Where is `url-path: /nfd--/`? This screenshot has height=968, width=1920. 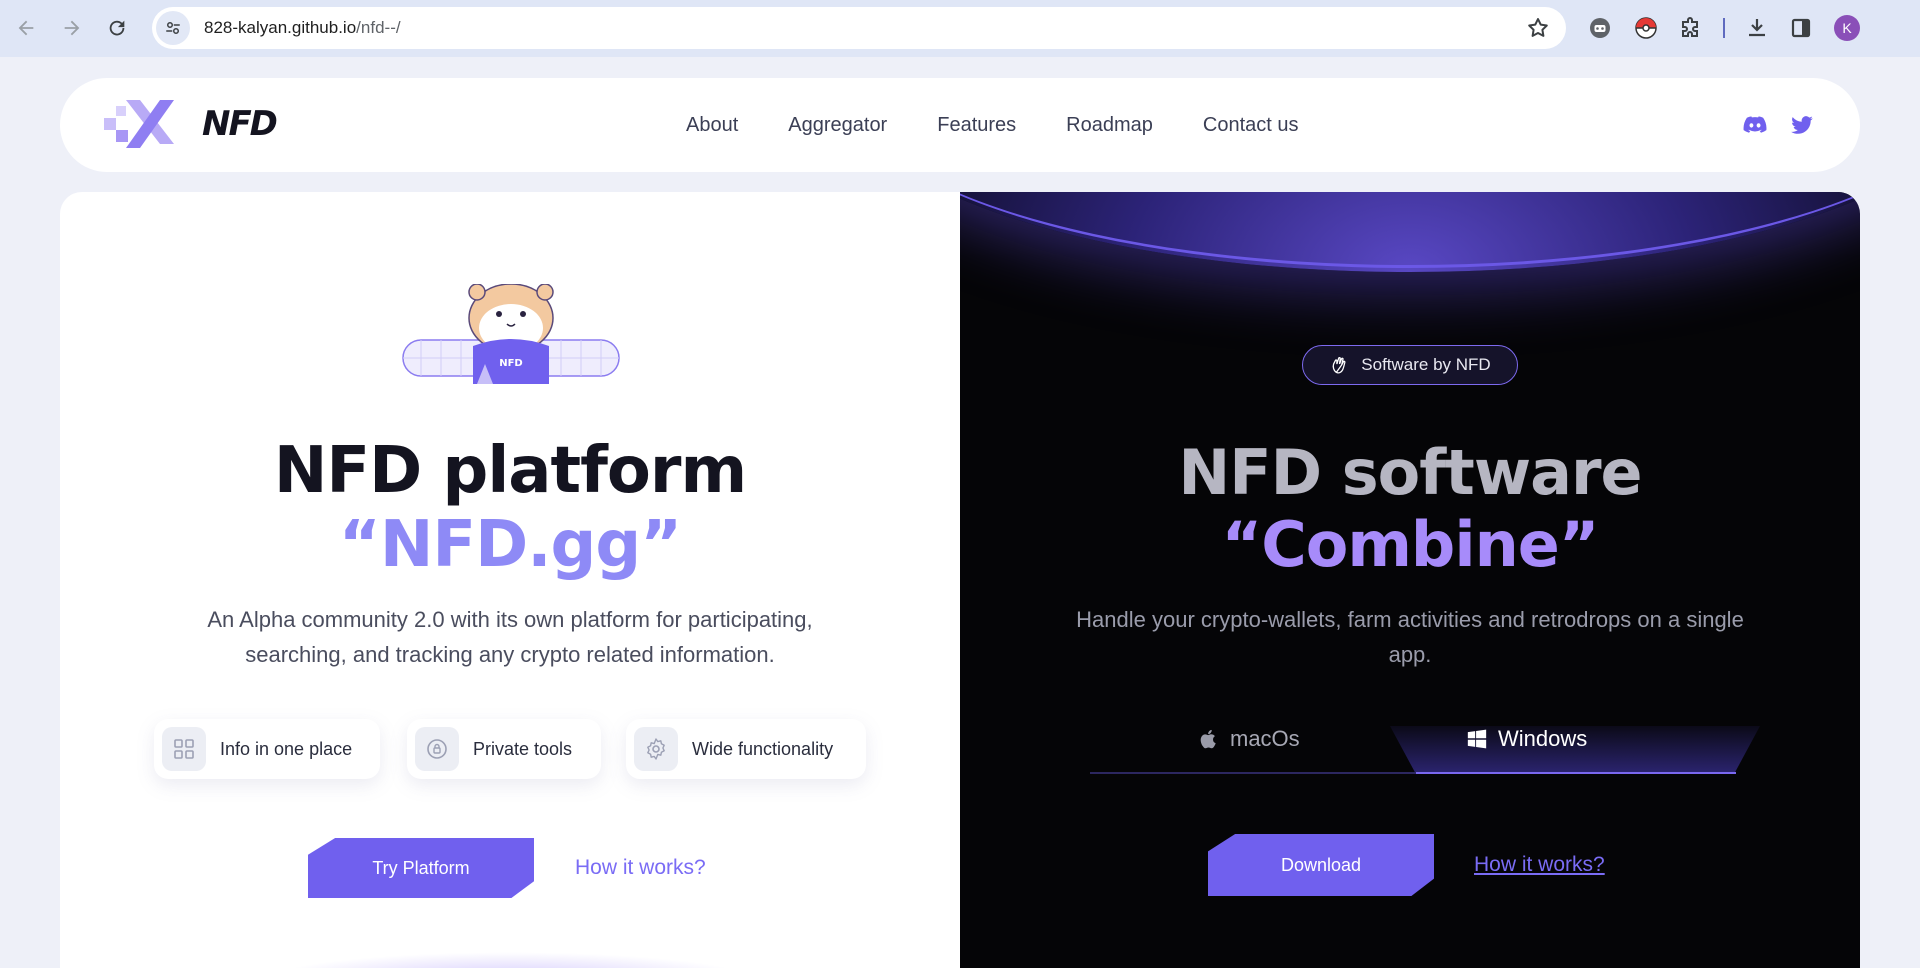
url-path: /nfd--/ is located at coordinates (378, 27).